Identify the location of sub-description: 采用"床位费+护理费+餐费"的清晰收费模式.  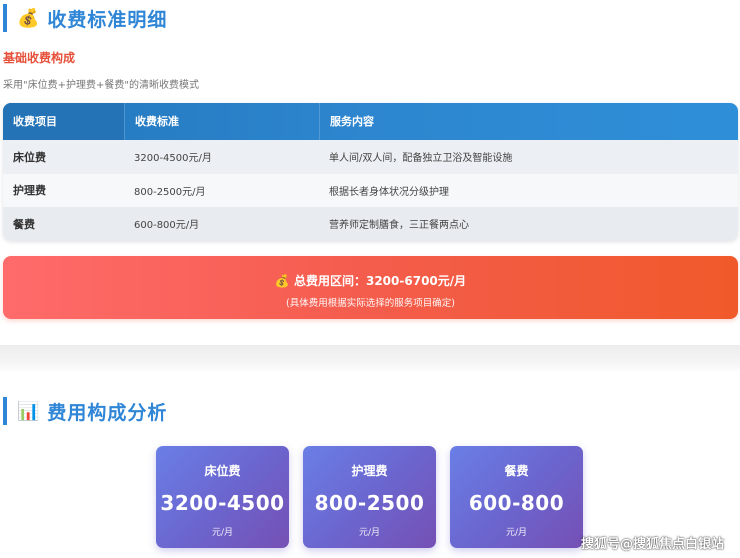
(101, 85).